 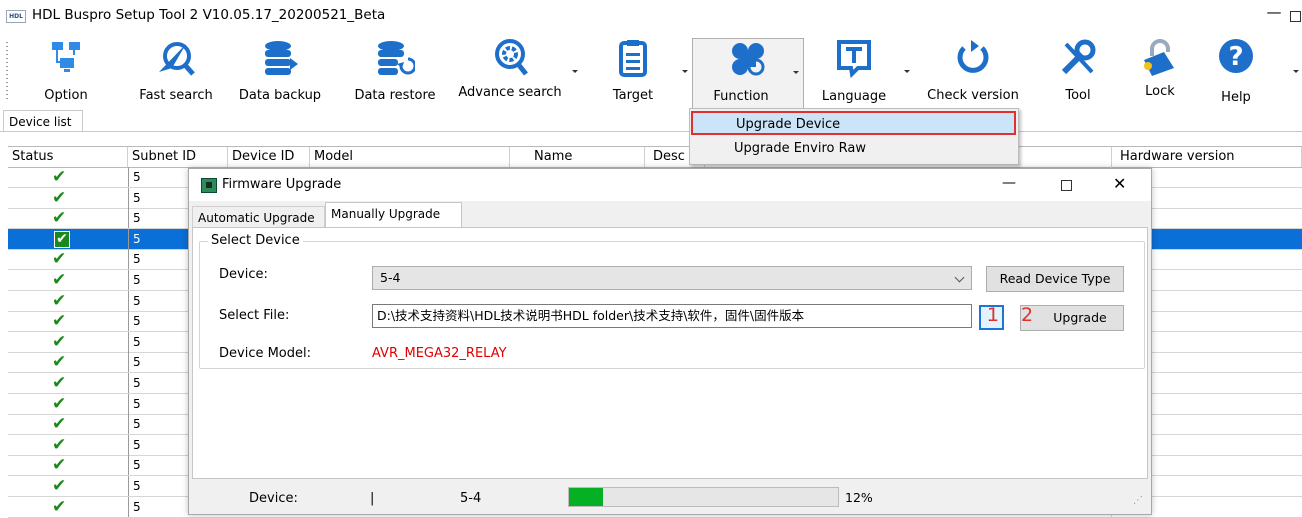 I want to click on language-dropdown-arrow, so click(x=907, y=71).